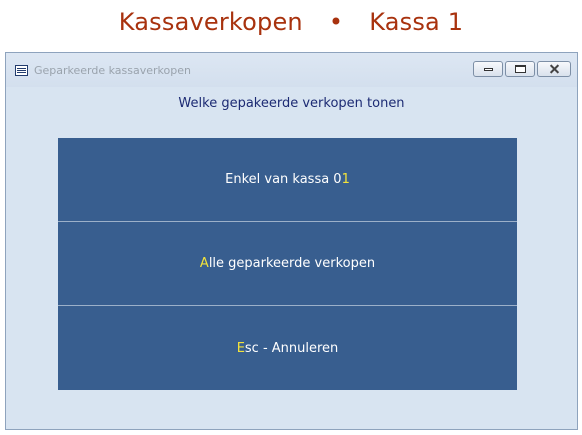  I want to click on window-list-icon, so click(21, 70).